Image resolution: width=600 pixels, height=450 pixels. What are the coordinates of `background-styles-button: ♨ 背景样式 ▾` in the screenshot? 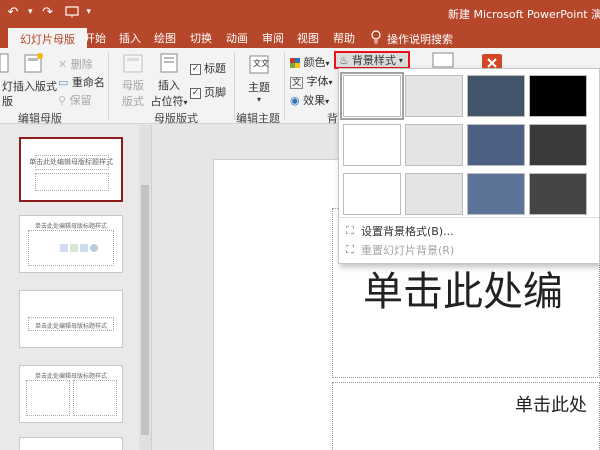 It's located at (372, 60).